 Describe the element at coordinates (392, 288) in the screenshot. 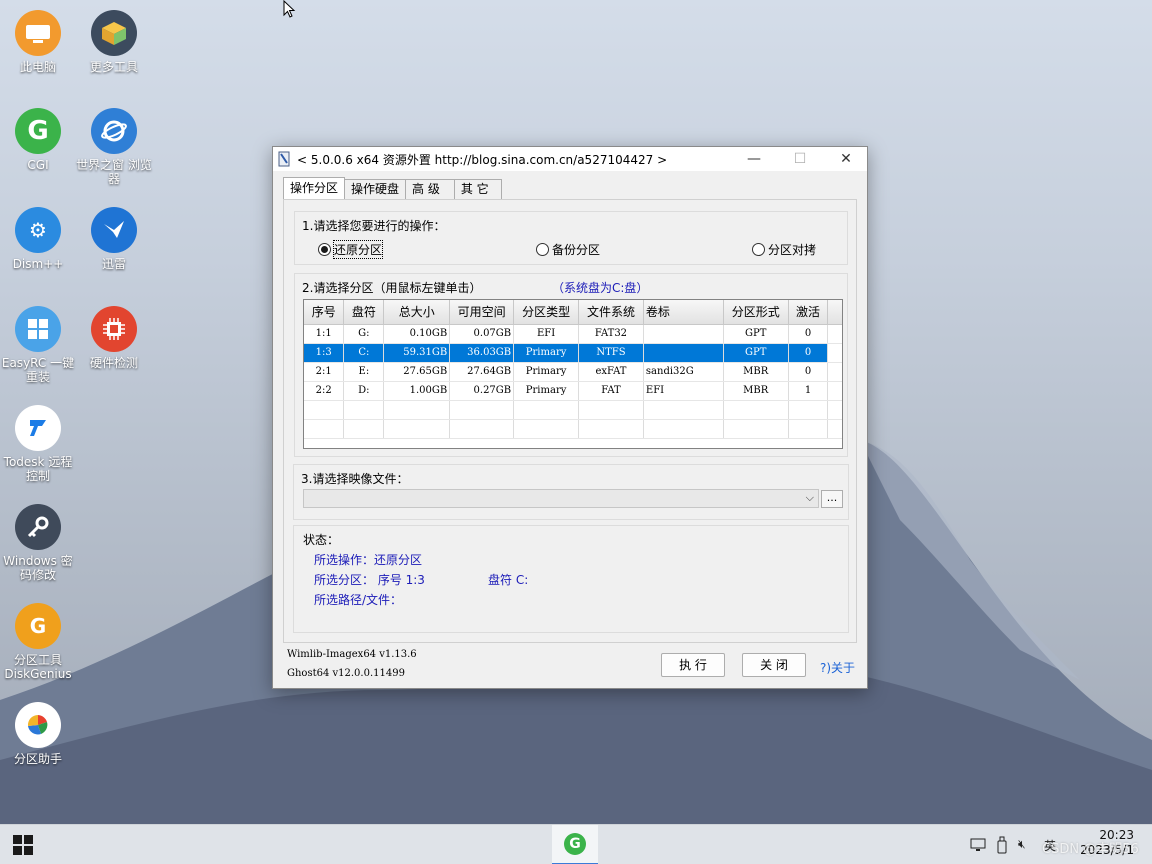

I see `partition-label: 2.请选择分区（用鼠标左键单击）` at that location.